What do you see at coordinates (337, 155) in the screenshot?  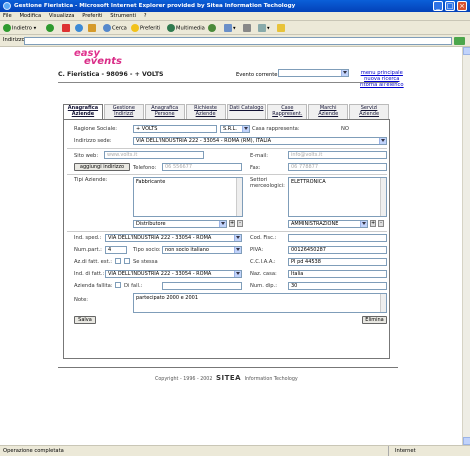 I see `email-input: info@volts.it` at bounding box center [337, 155].